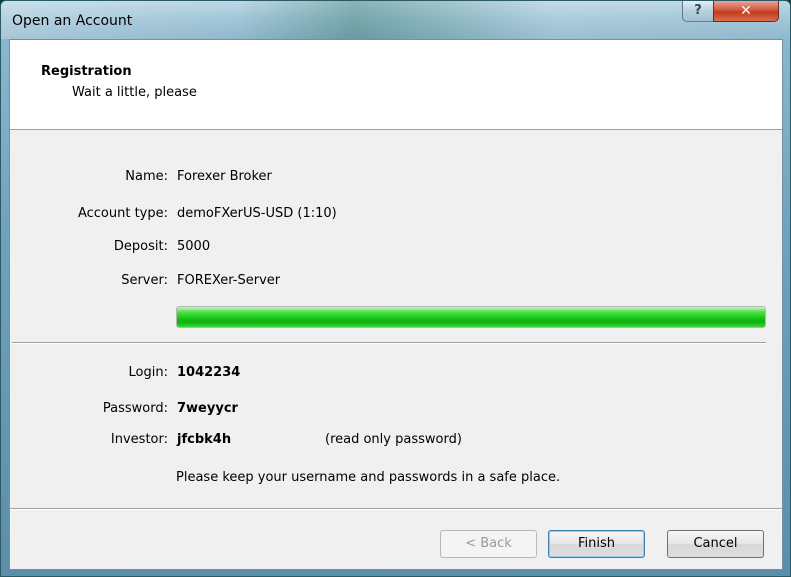 This screenshot has width=791, height=577. What do you see at coordinates (146, 176) in the screenshot?
I see `name-label: Name:` at bounding box center [146, 176].